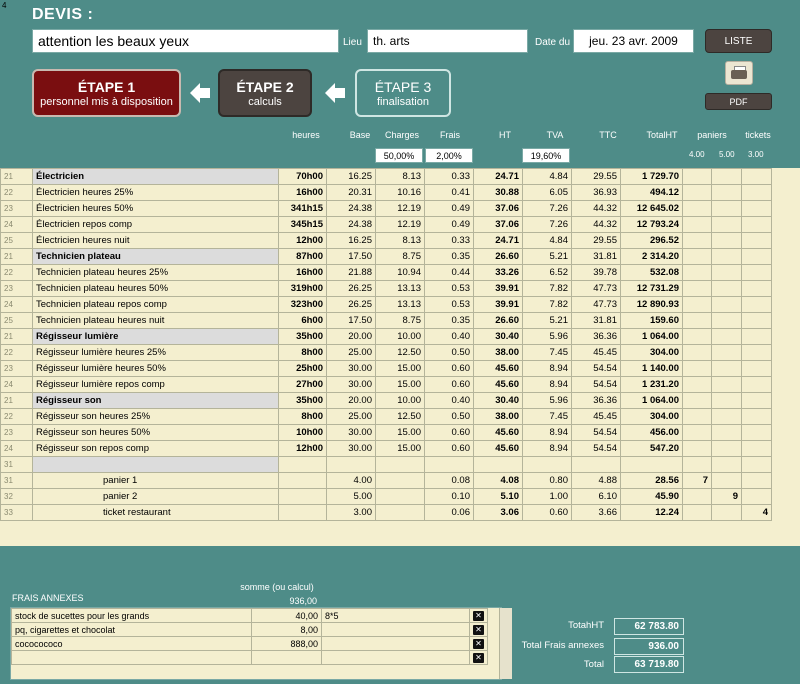  I want to click on pdf-button: PDF, so click(738, 101).